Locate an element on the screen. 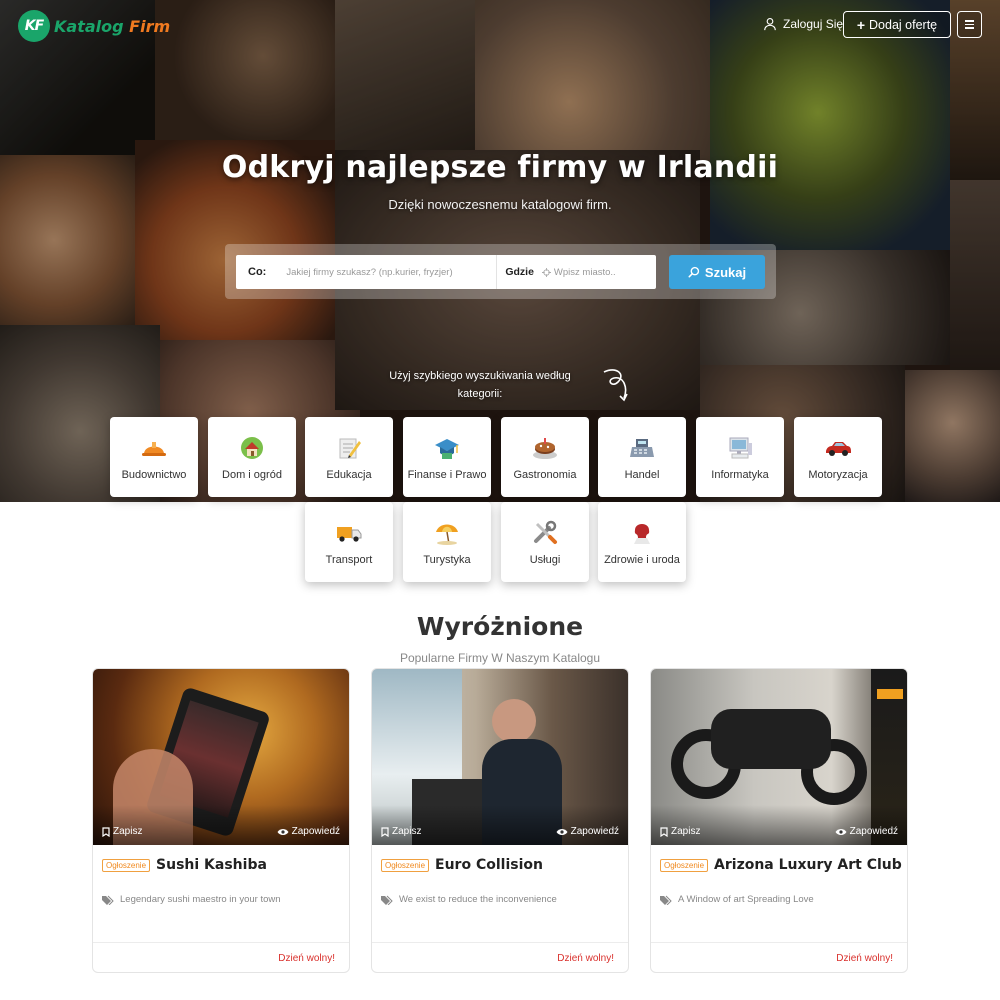 Image resolution: width=1000 pixels, height=1000 pixels. featured-subtitle: Popularne Firmy W Naszym Katalogu is located at coordinates (500, 658).